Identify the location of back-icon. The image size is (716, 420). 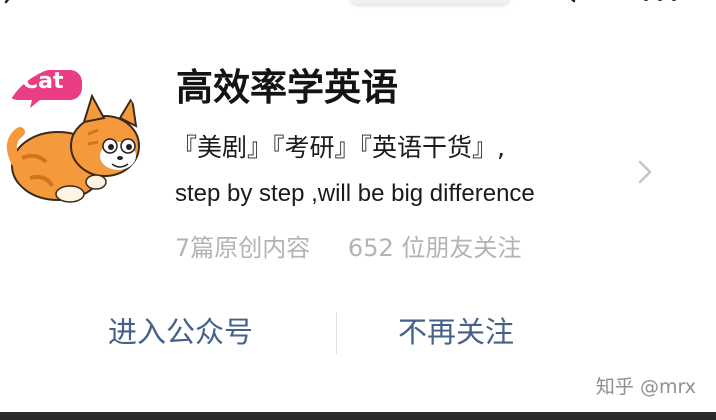
(10, 6).